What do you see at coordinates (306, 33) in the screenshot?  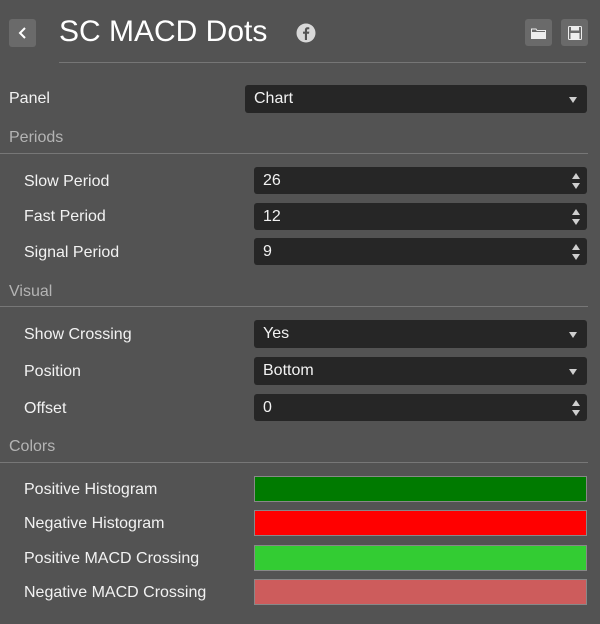 I see `facebook-icon` at bounding box center [306, 33].